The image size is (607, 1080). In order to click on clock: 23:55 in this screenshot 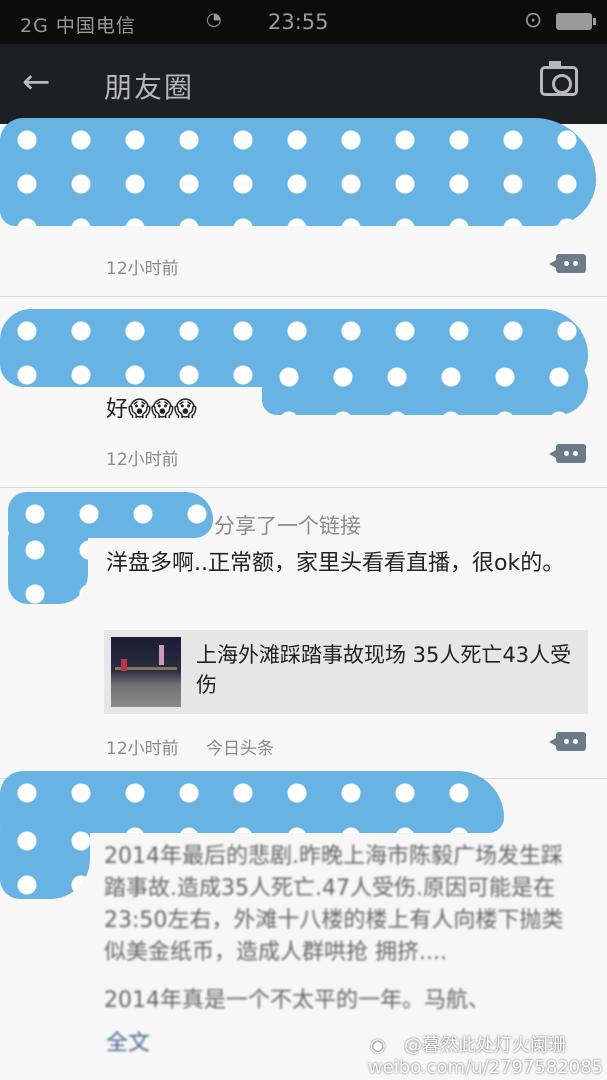, I will do `click(298, 22)`.